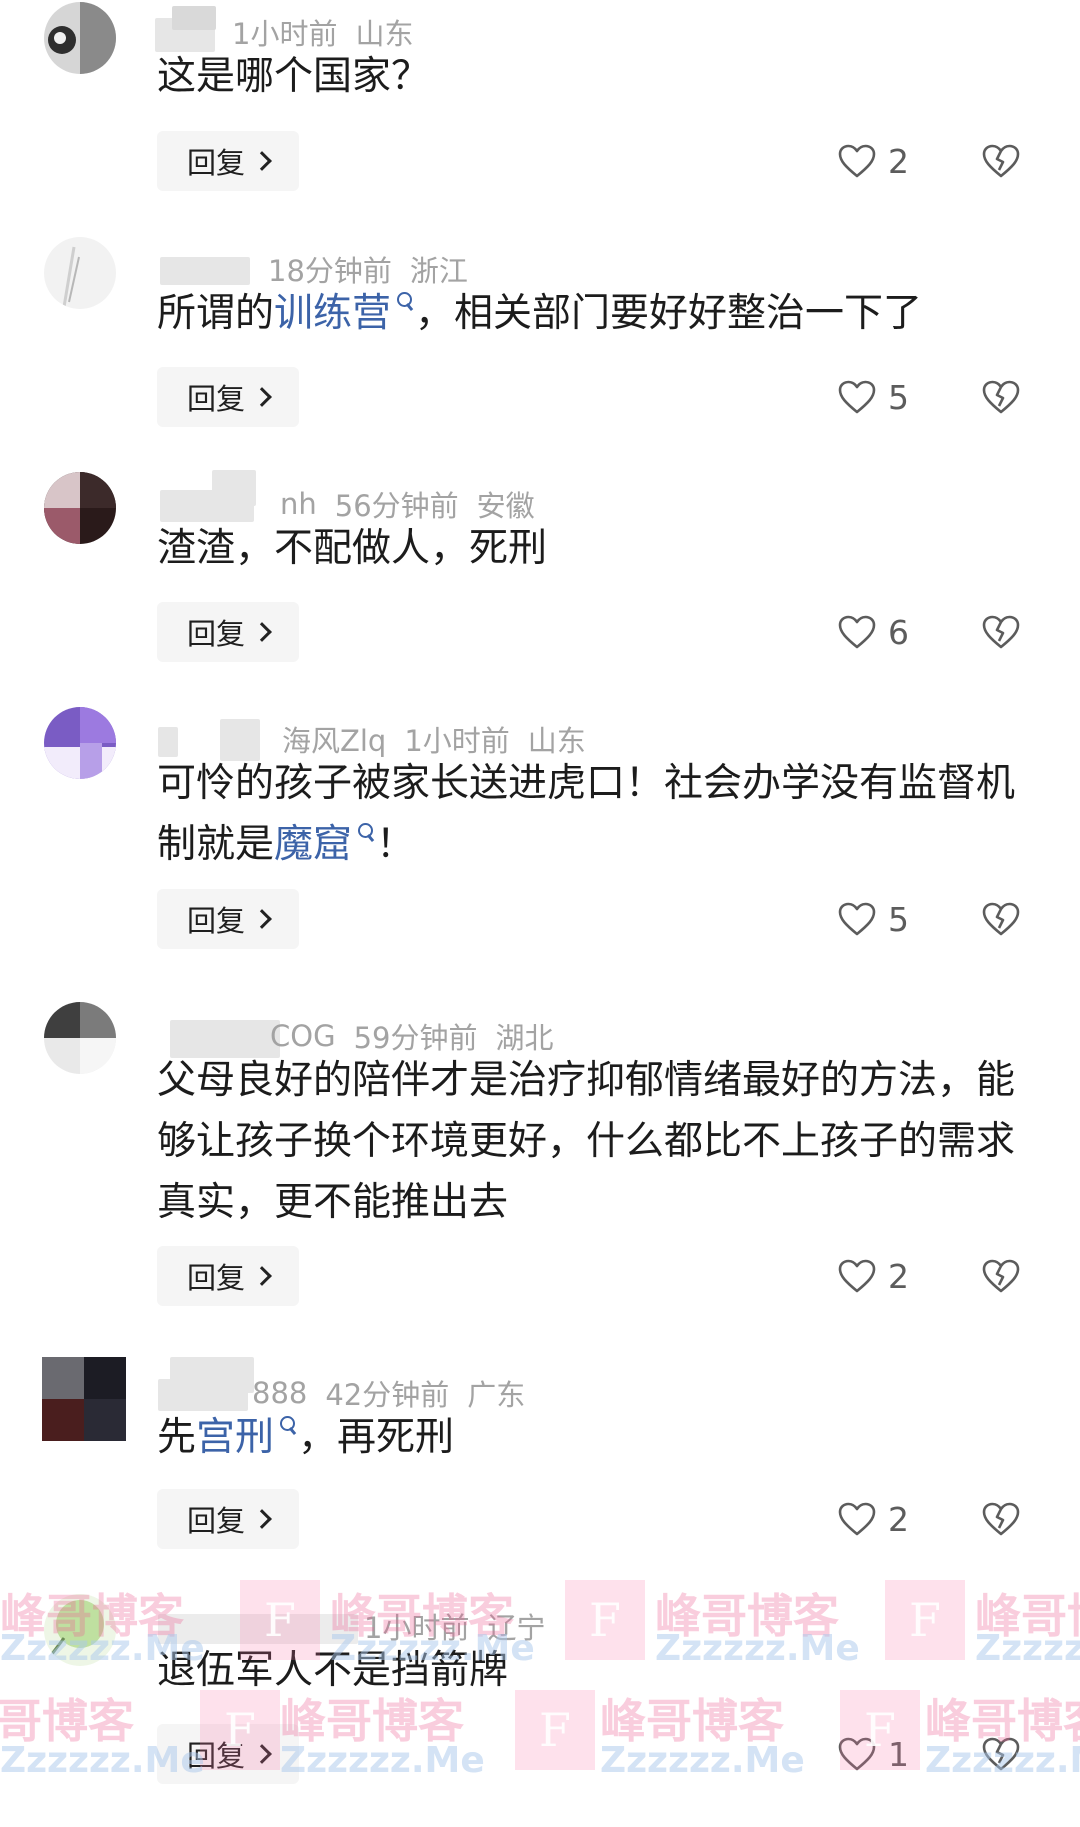 The height and width of the screenshot is (1827, 1080). I want to click on keyword-link: 训练营, so click(344, 313).